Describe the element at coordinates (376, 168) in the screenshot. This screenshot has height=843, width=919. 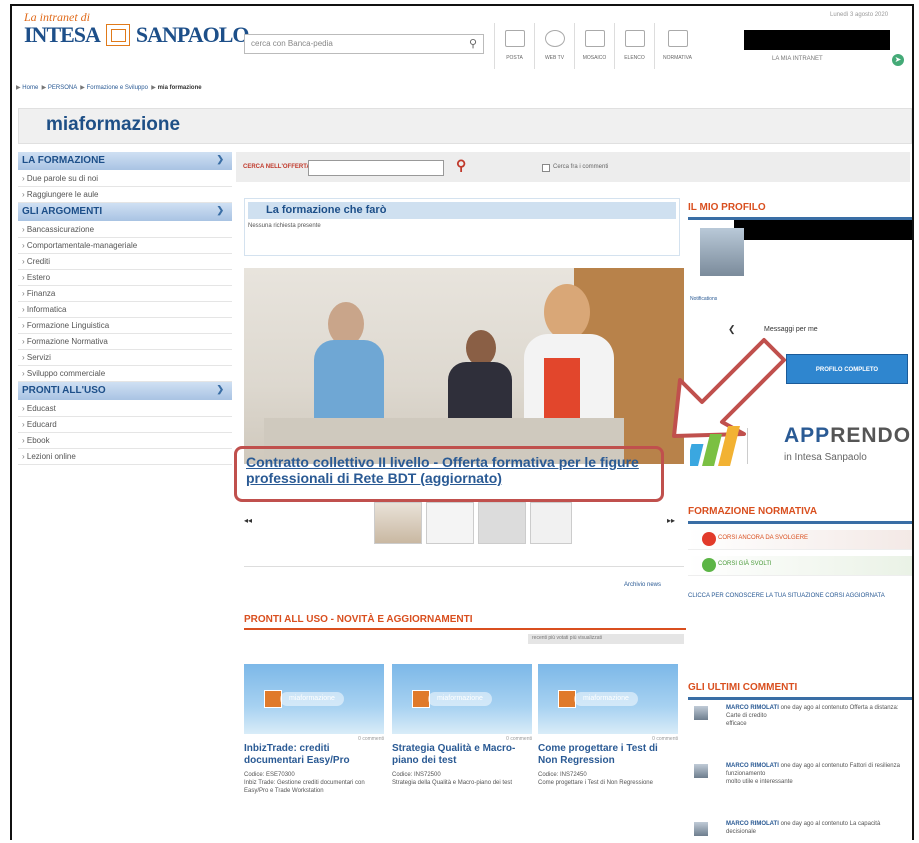
I see `offer-search-input` at that location.